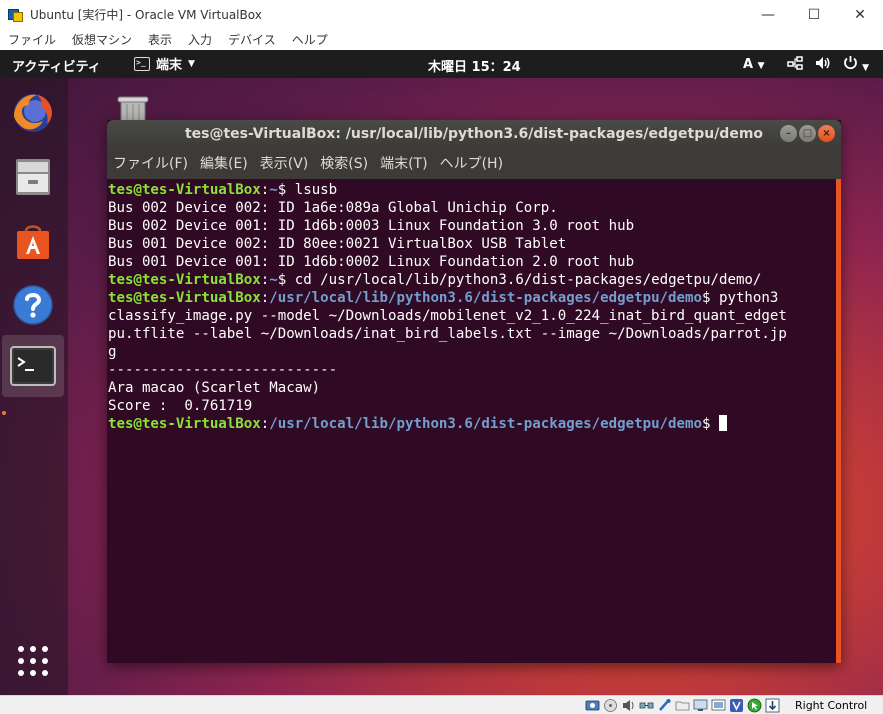  I want to click on command-text: python3, so click(748, 298).